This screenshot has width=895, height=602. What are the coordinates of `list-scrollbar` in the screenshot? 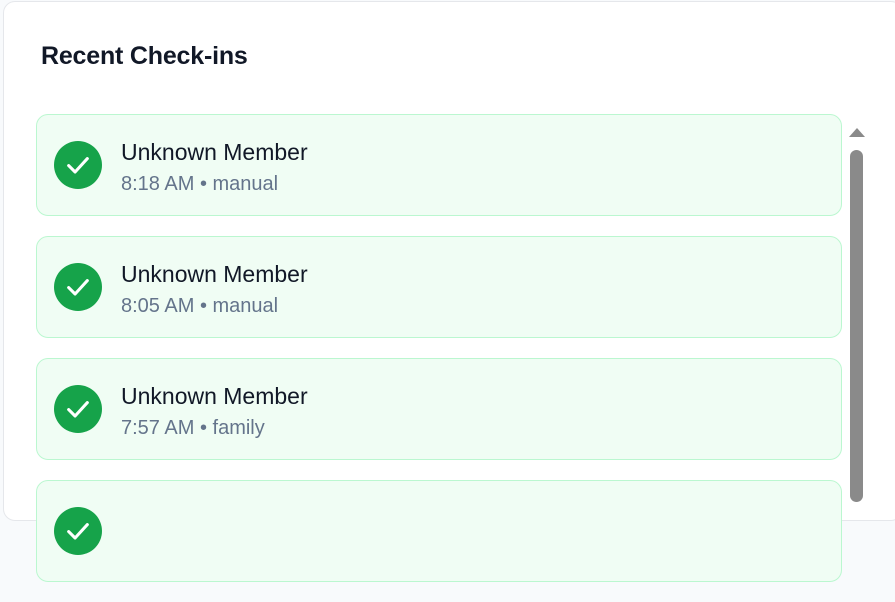 It's located at (857, 310).